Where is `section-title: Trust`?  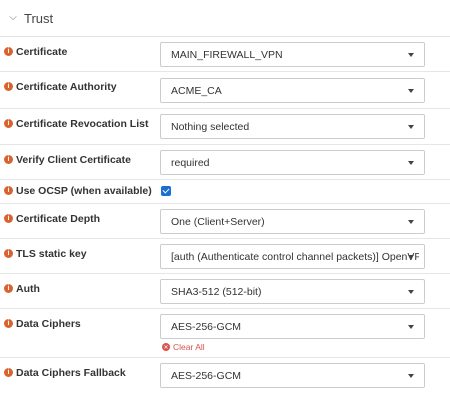 section-title: Trust is located at coordinates (39, 18).